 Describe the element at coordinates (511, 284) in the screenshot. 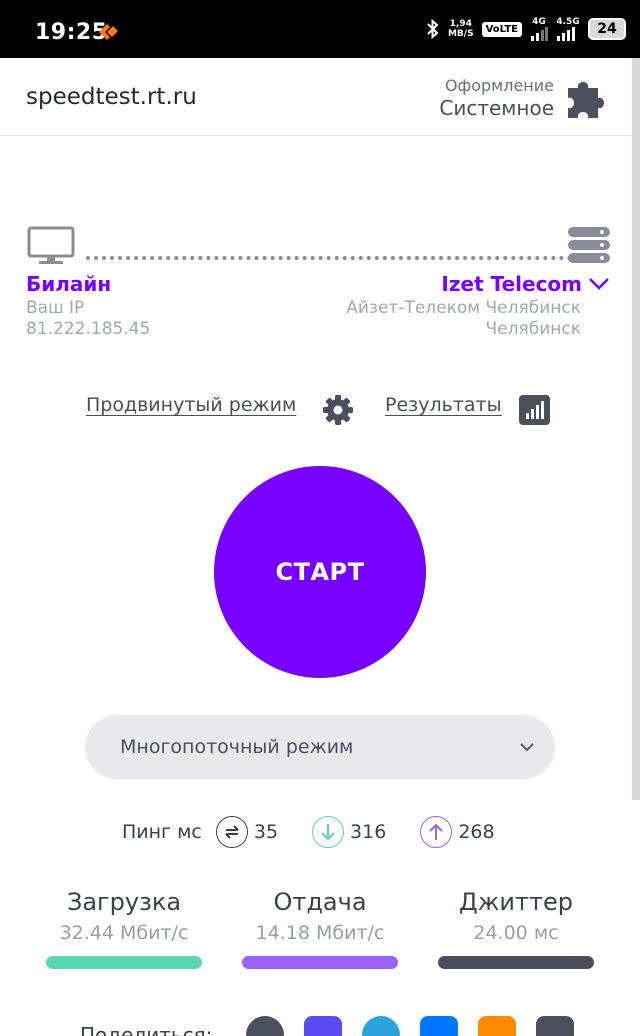

I see `server-name: Izet Telecom` at that location.